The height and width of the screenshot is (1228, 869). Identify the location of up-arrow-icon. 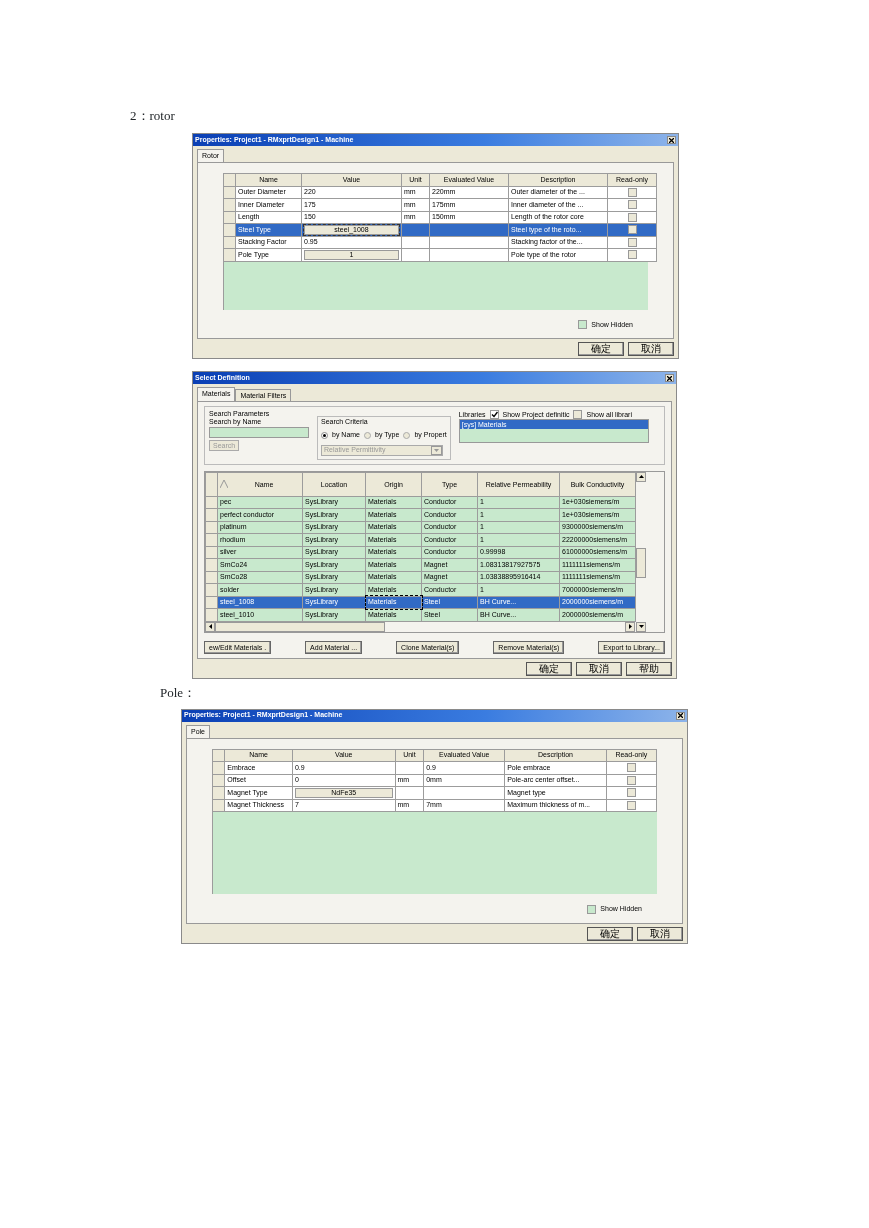
(641, 476).